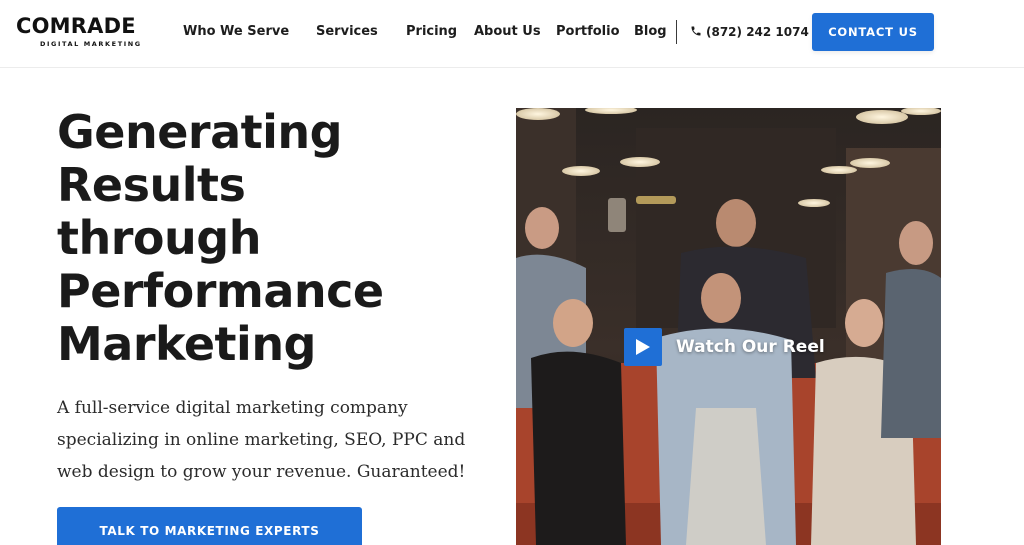 This screenshot has width=1024, height=545. Describe the element at coordinates (873, 32) in the screenshot. I see `contact-us-button: CONTACT US` at that location.